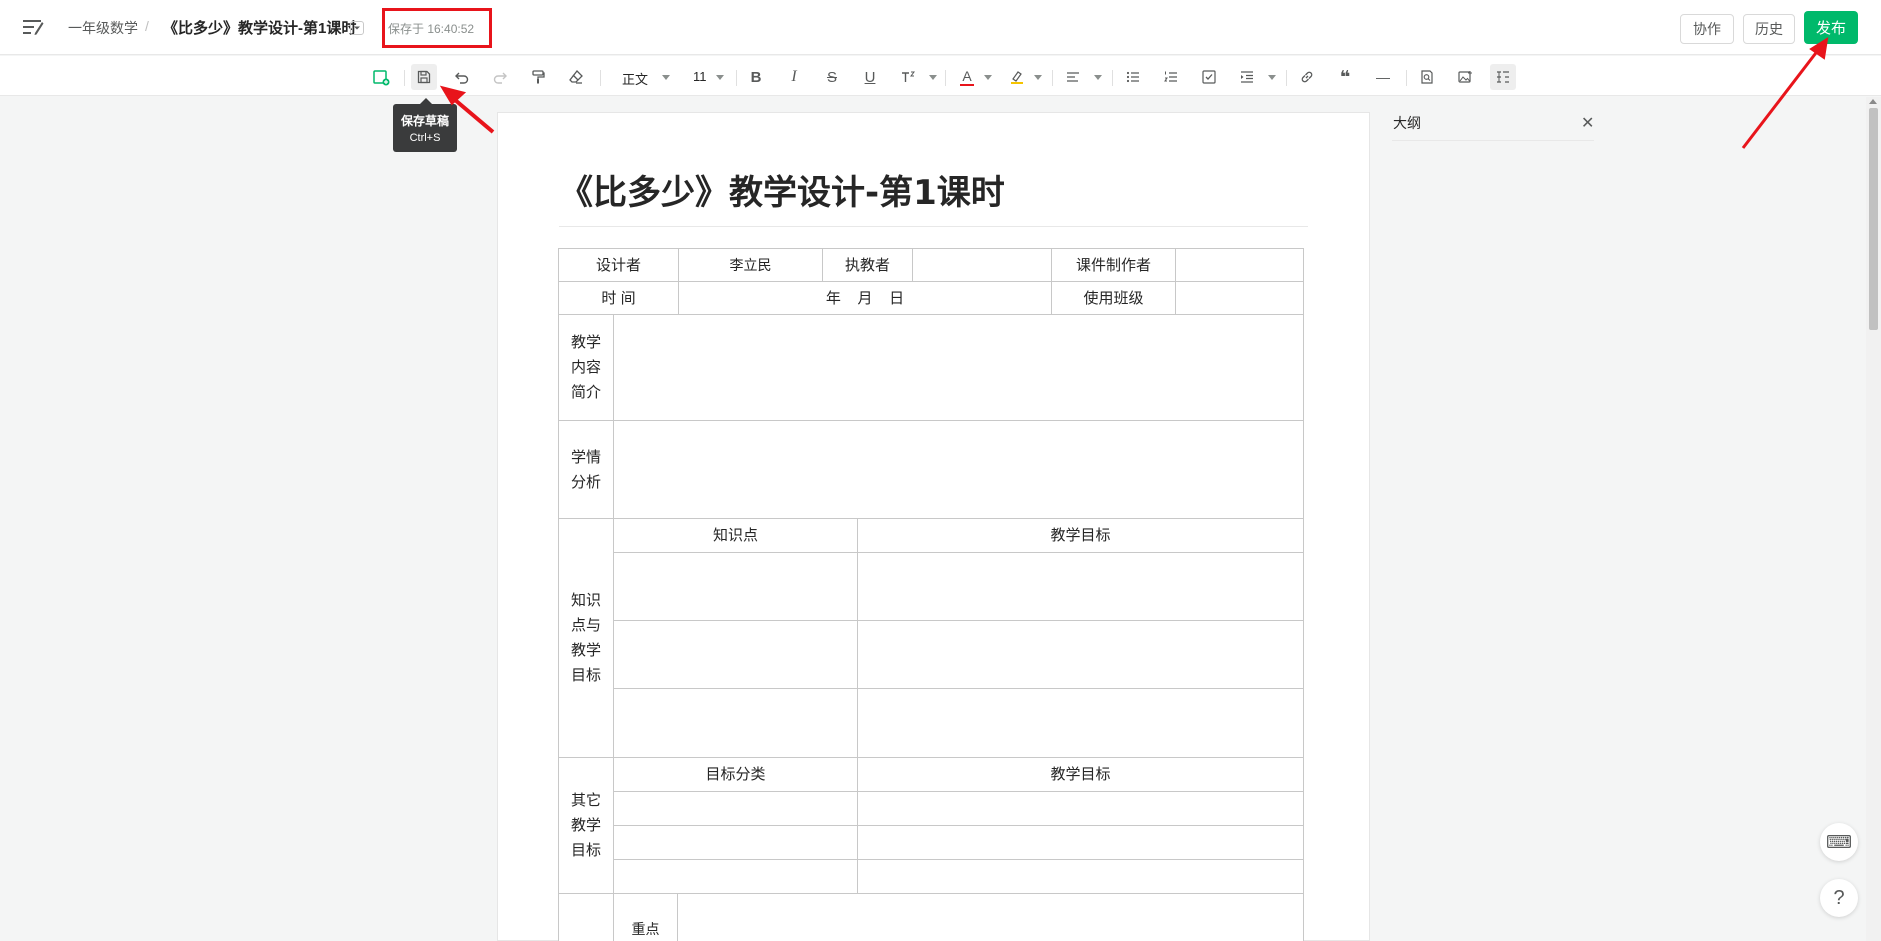  Describe the element at coordinates (1134, 92) in the screenshot. I see `annotation-arrows` at that location.